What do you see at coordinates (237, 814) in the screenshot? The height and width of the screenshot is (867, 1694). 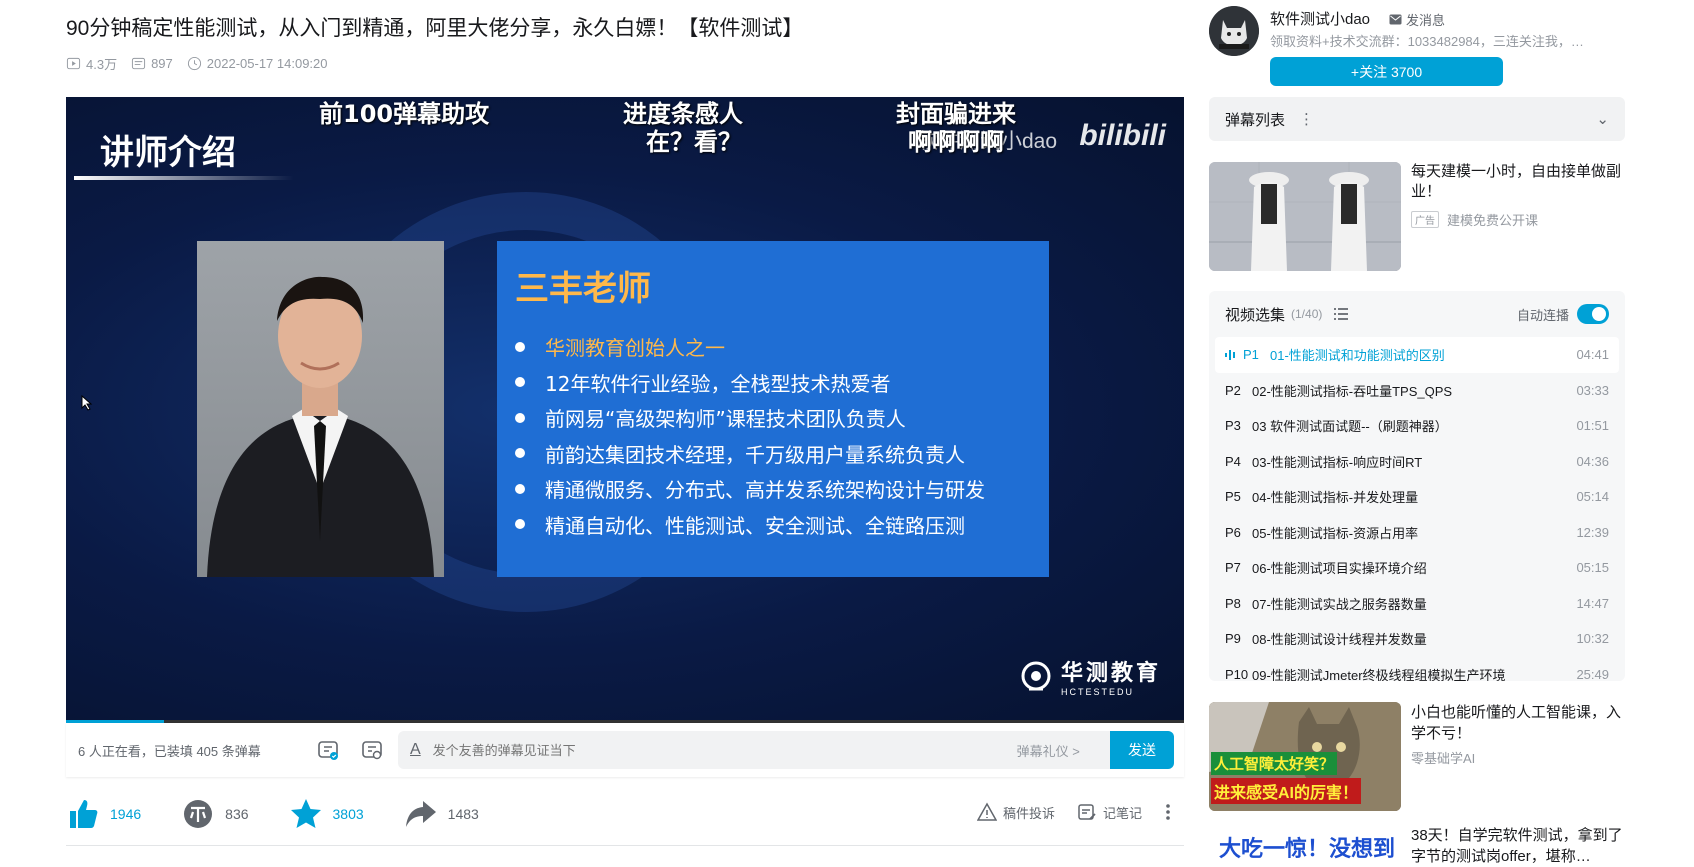 I see `coin-count: 836` at bounding box center [237, 814].